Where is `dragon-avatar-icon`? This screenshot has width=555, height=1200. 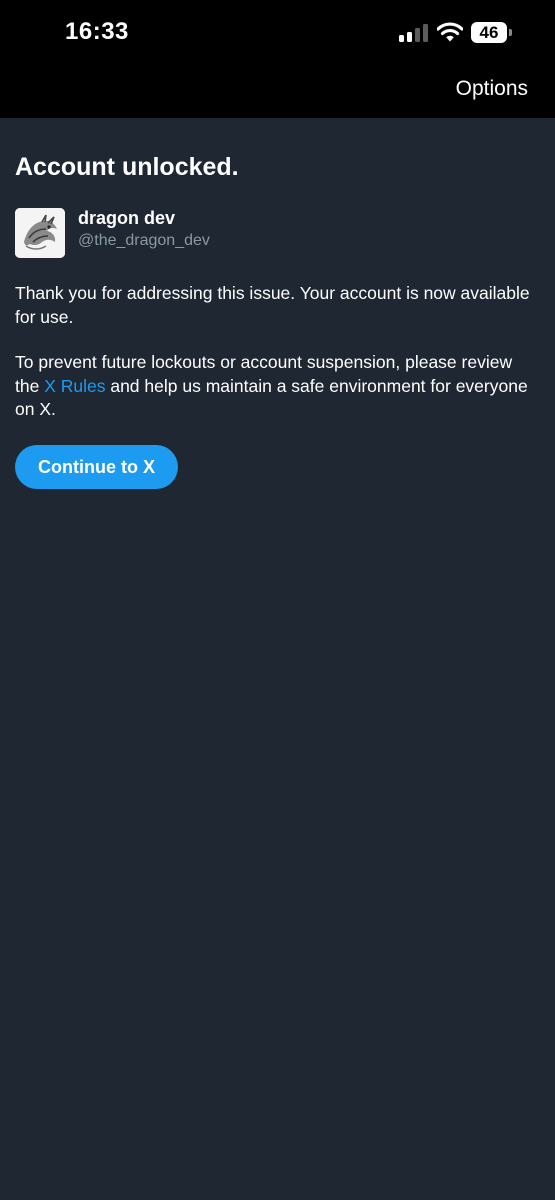 dragon-avatar-icon is located at coordinates (40, 233).